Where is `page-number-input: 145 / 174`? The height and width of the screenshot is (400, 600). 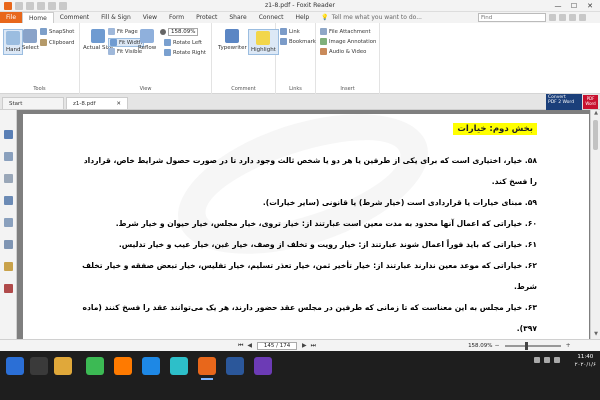 page-number-input: 145 / 174 is located at coordinates (277, 345).